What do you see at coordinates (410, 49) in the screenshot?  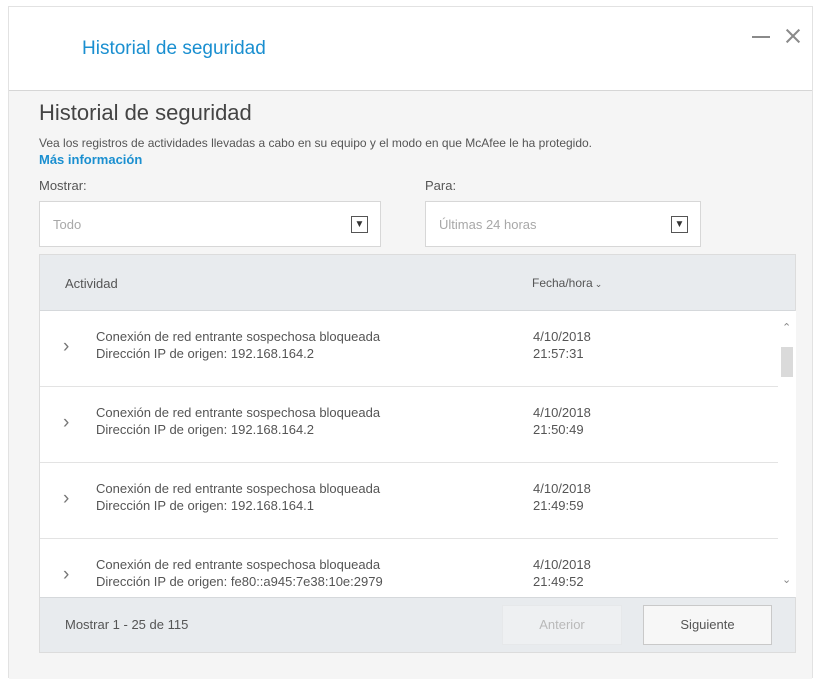 I see `title-bar: Historial de seguridad` at bounding box center [410, 49].